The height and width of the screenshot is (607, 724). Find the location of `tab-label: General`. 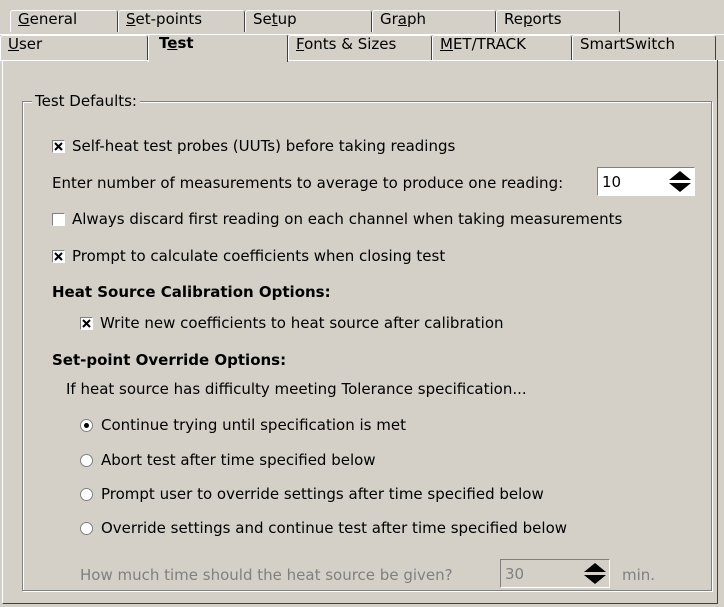

tab-label: General is located at coordinates (48, 19).